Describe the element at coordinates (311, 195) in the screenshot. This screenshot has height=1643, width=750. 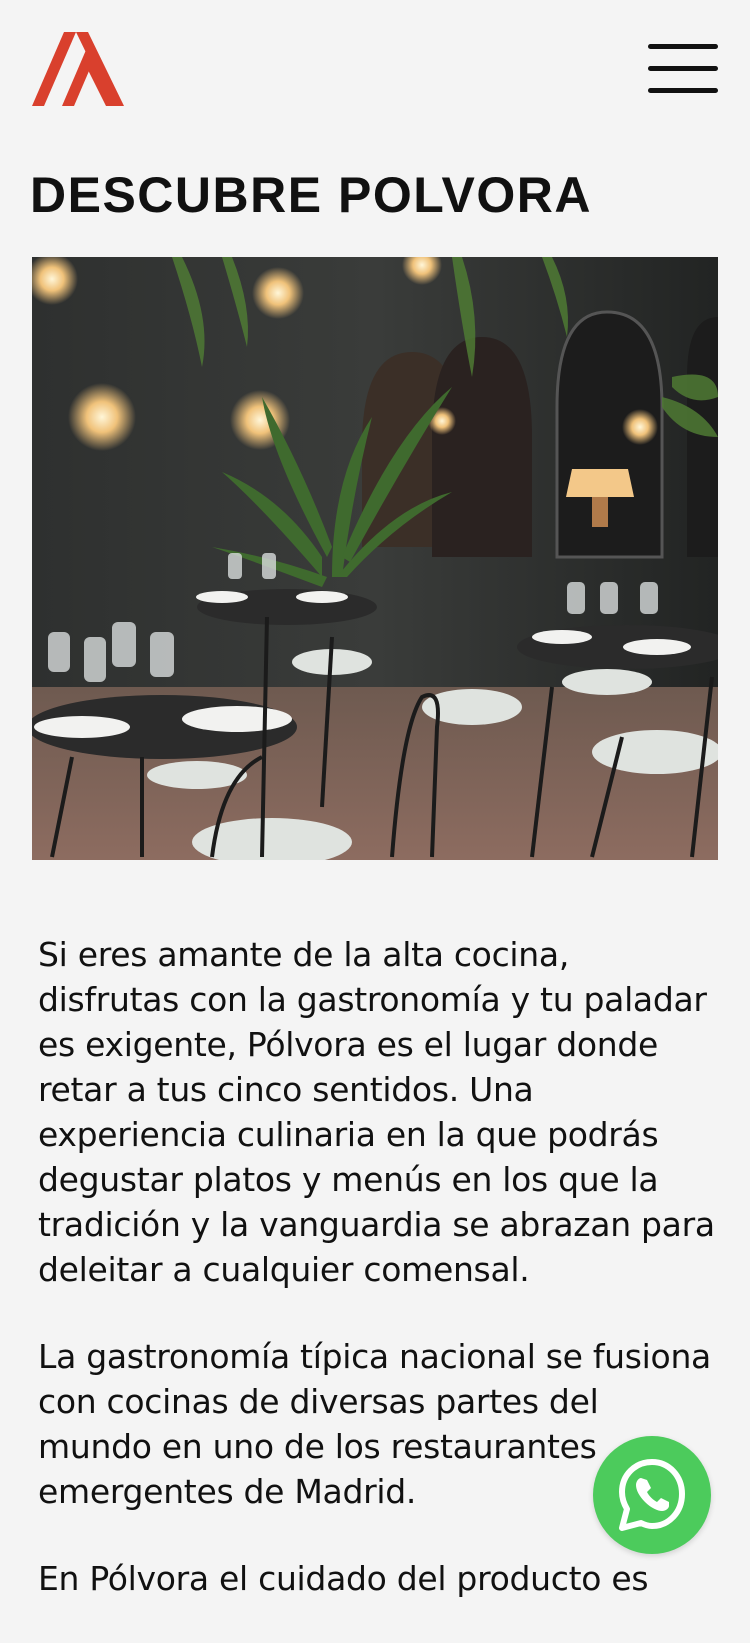
I see `page-title: DESCUBRE POLVORA` at that location.